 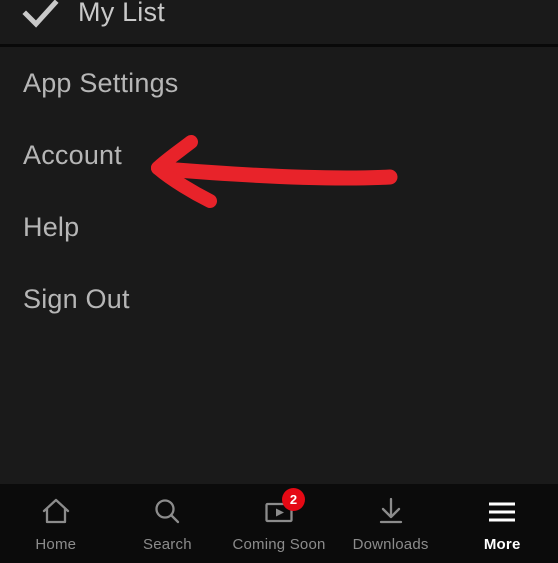 What do you see at coordinates (167, 512) in the screenshot?
I see `search-icon` at bounding box center [167, 512].